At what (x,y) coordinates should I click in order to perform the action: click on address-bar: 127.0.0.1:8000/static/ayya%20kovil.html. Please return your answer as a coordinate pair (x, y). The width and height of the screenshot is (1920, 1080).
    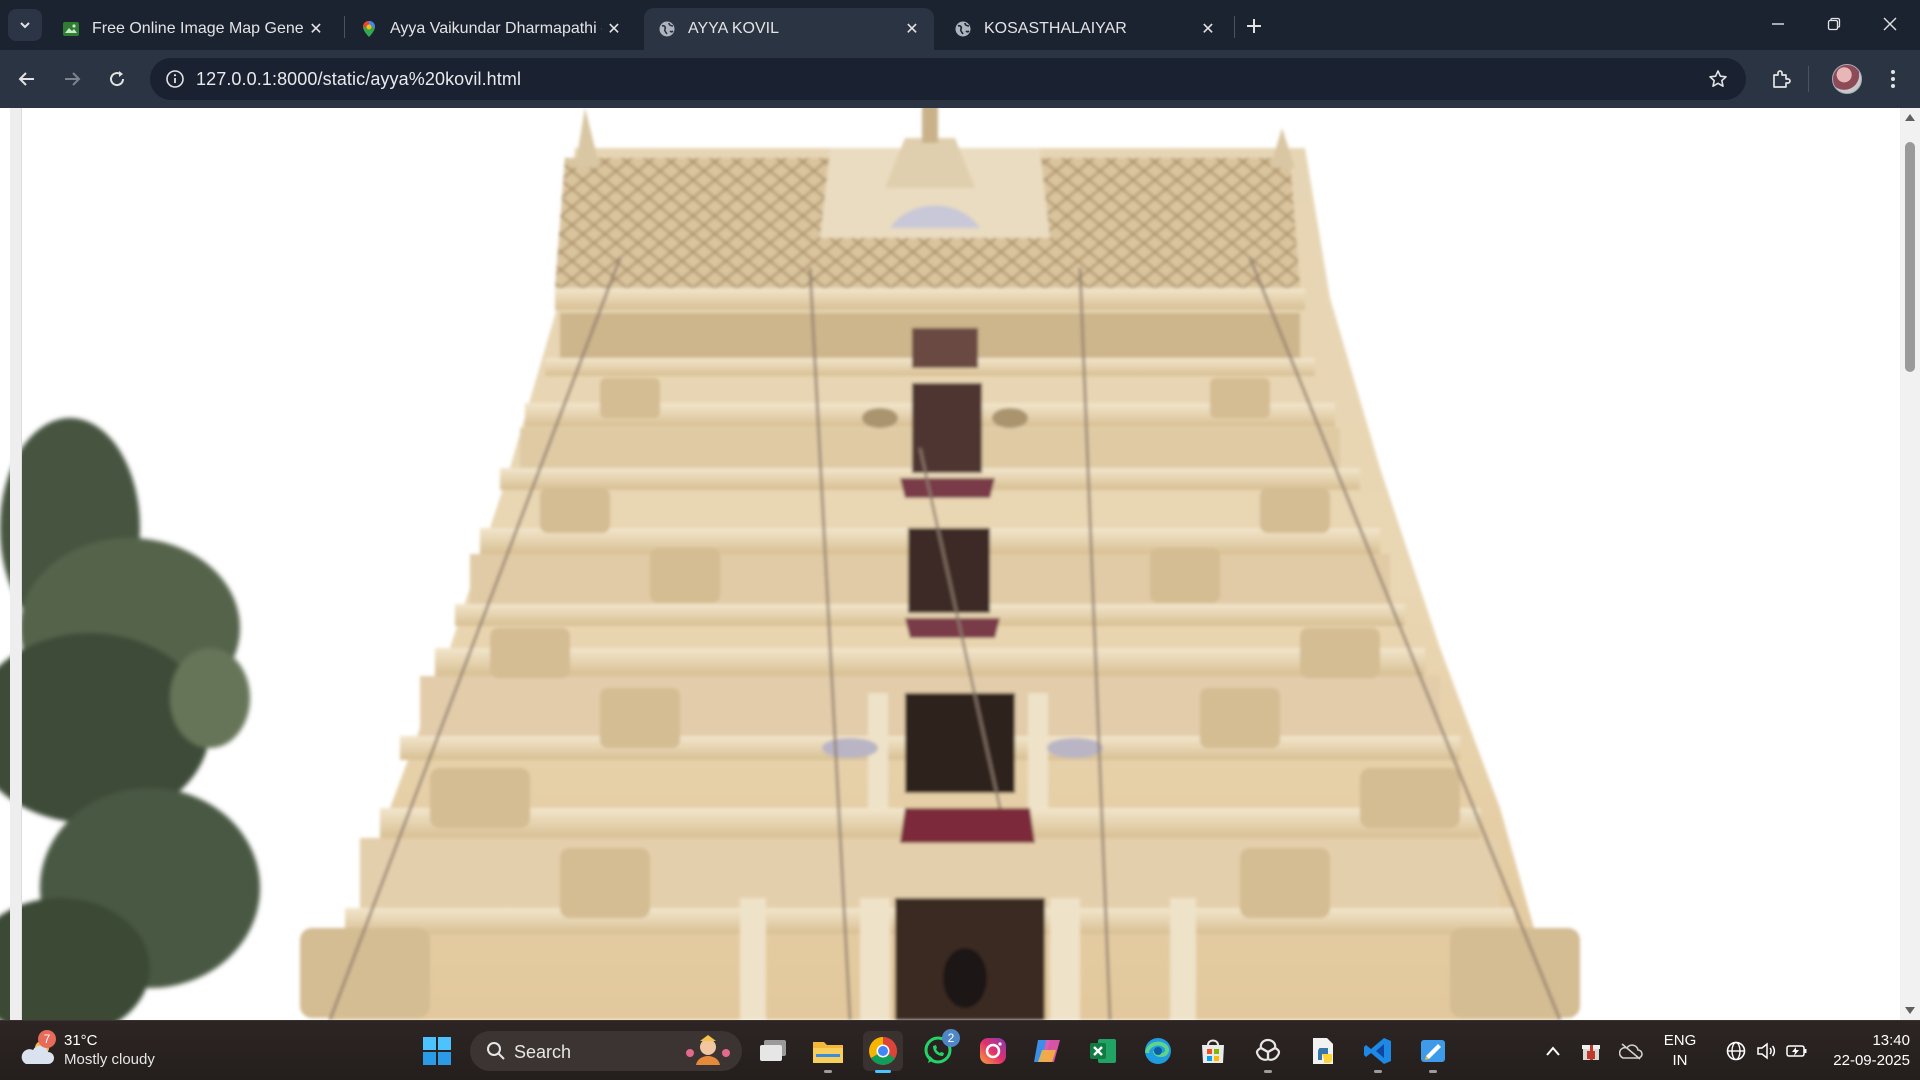
    Looking at the image, I should click on (948, 79).